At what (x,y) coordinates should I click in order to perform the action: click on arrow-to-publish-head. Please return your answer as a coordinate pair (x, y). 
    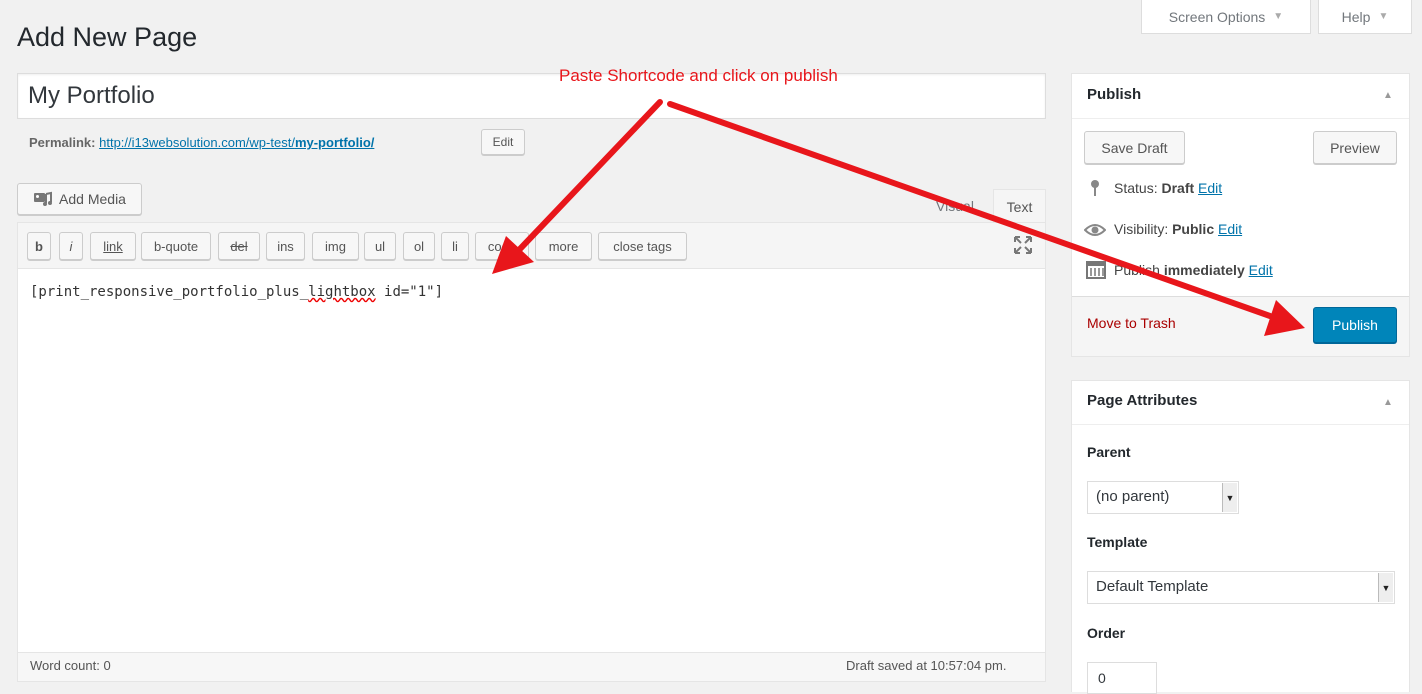
    Looking at the image, I should click on (1284, 318).